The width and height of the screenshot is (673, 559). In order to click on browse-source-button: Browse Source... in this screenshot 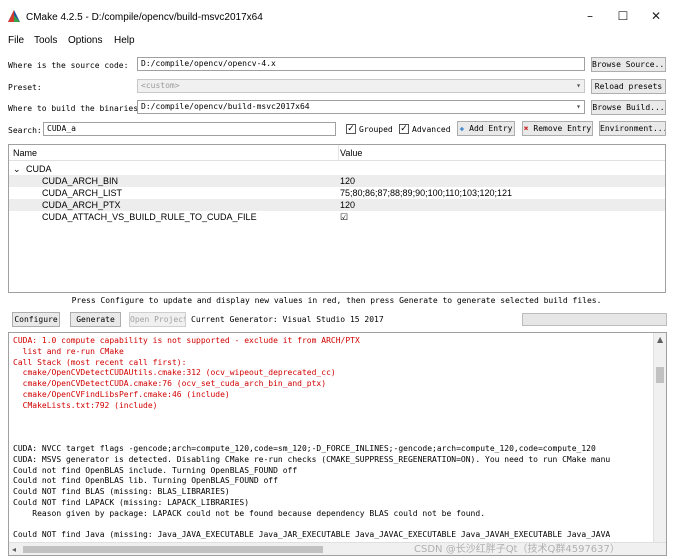, I will do `click(628, 64)`.